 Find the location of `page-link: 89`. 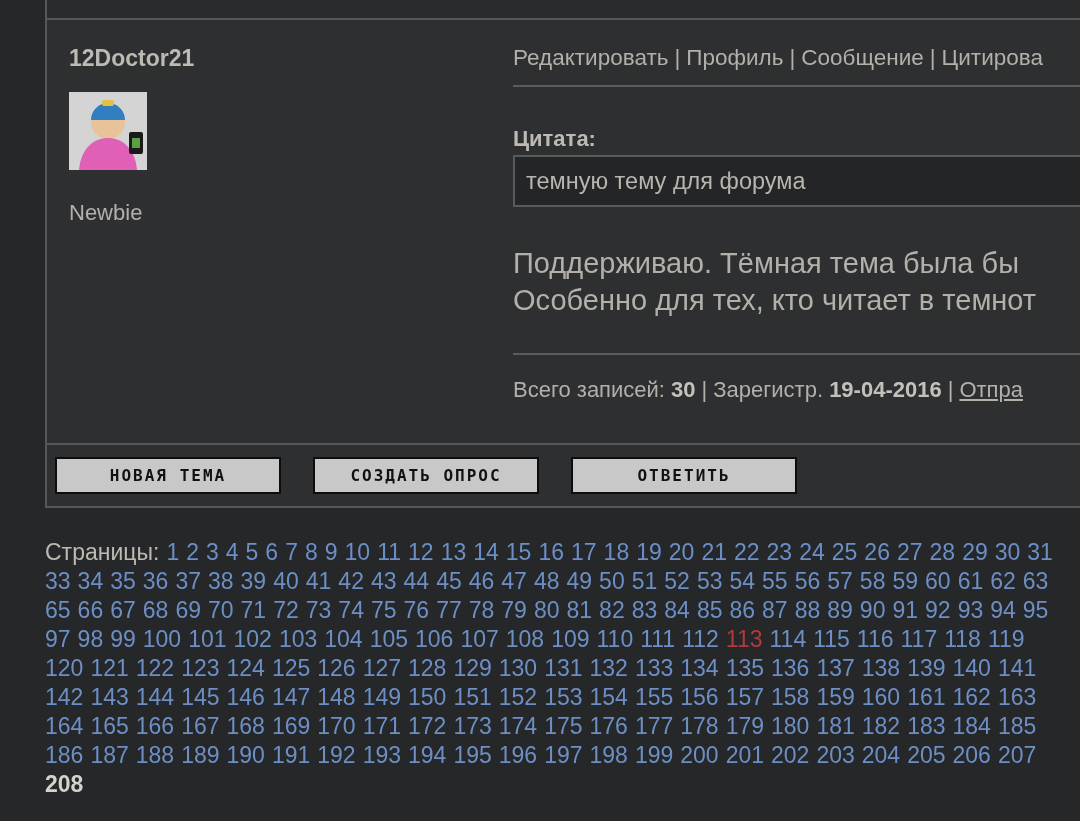

page-link: 89 is located at coordinates (840, 610).